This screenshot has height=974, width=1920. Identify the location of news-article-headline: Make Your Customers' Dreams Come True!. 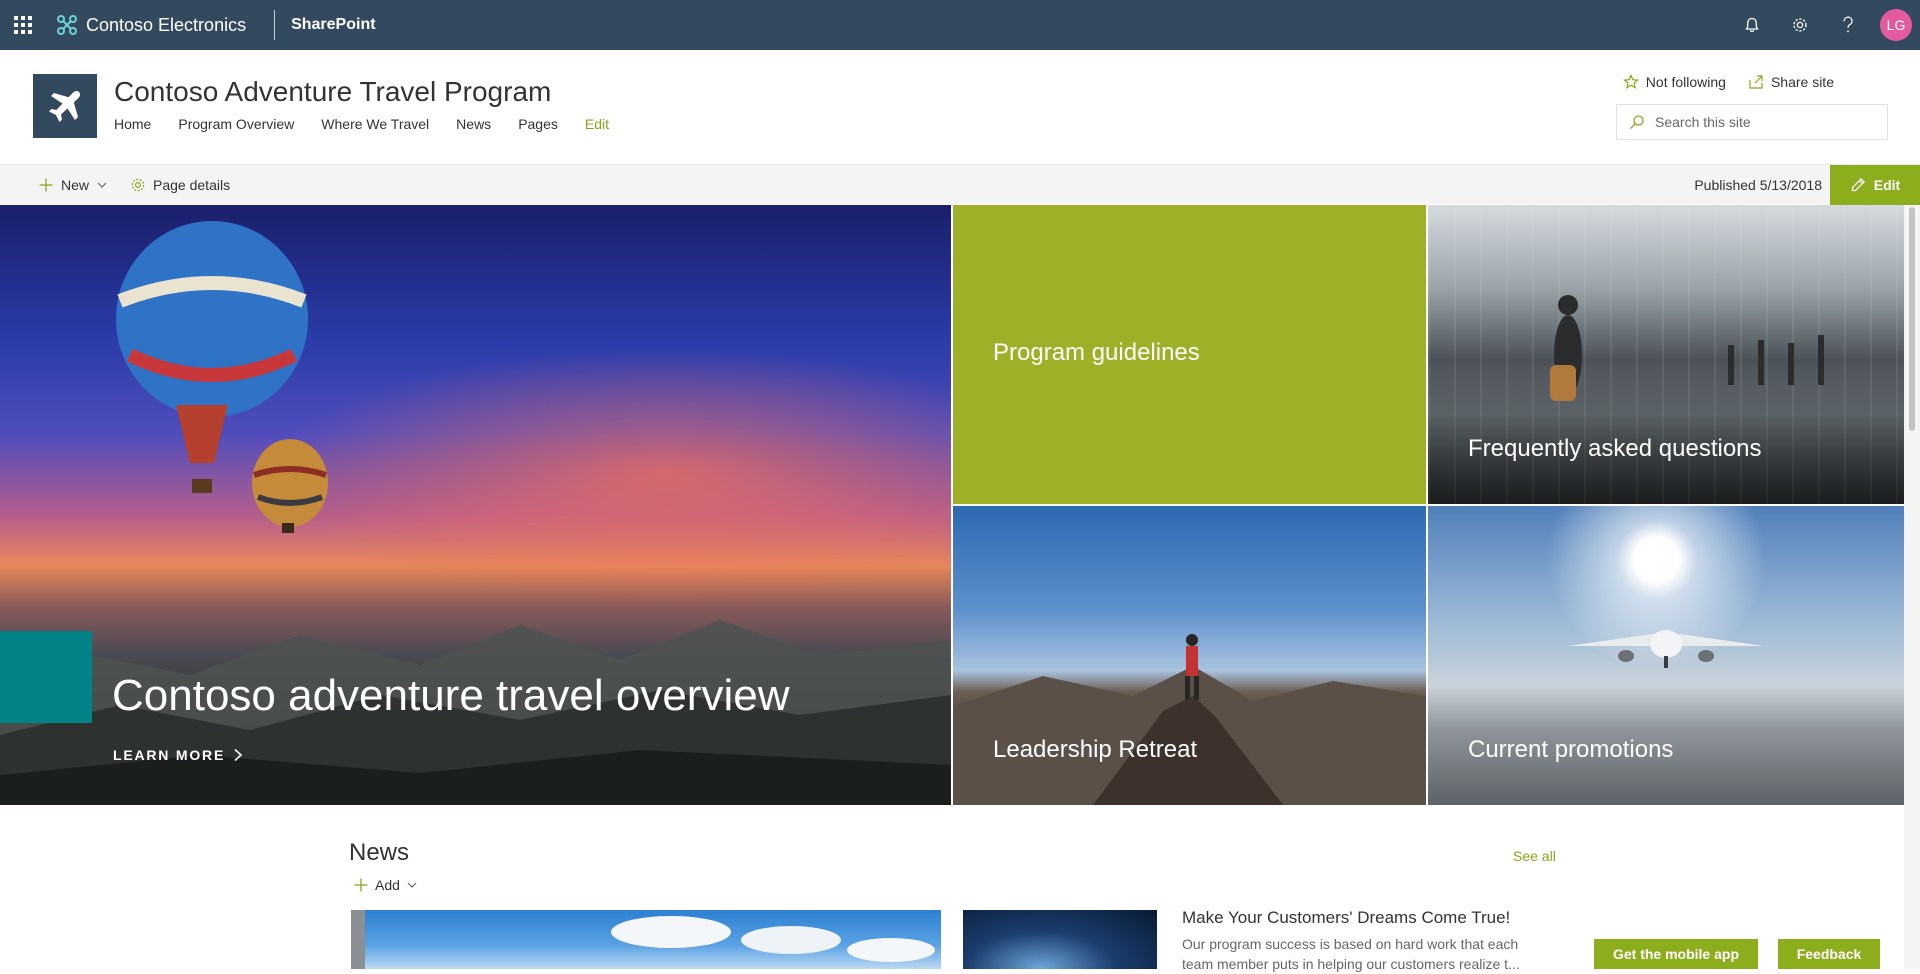
(1346, 918).